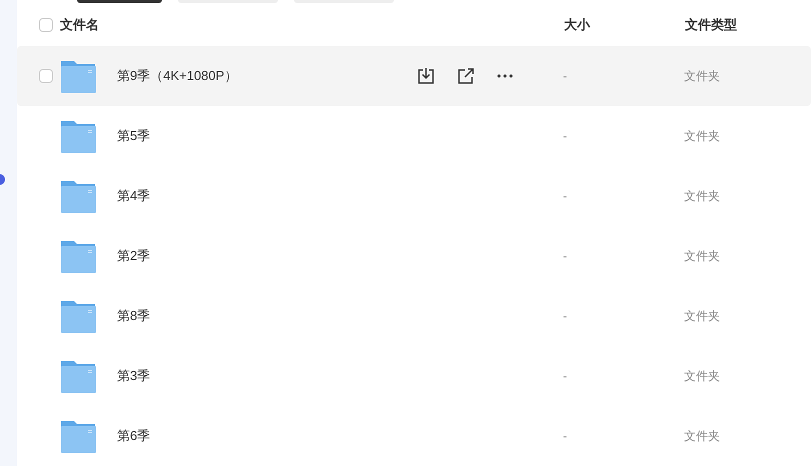 This screenshot has width=811, height=466. I want to click on file-row: 第9季（4K+1080P） - 文件夹, so click(414, 76).